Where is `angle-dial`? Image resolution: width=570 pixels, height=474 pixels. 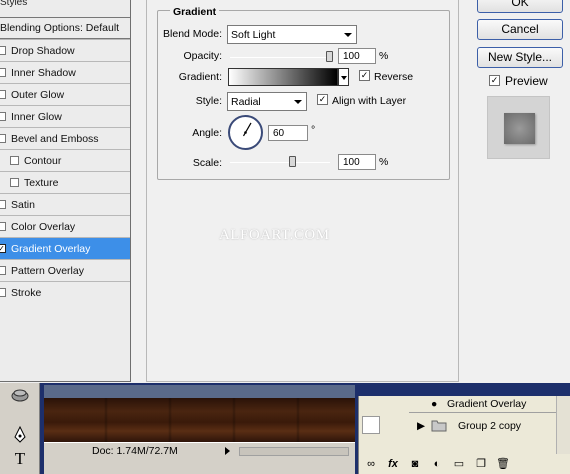
angle-dial is located at coordinates (245, 132).